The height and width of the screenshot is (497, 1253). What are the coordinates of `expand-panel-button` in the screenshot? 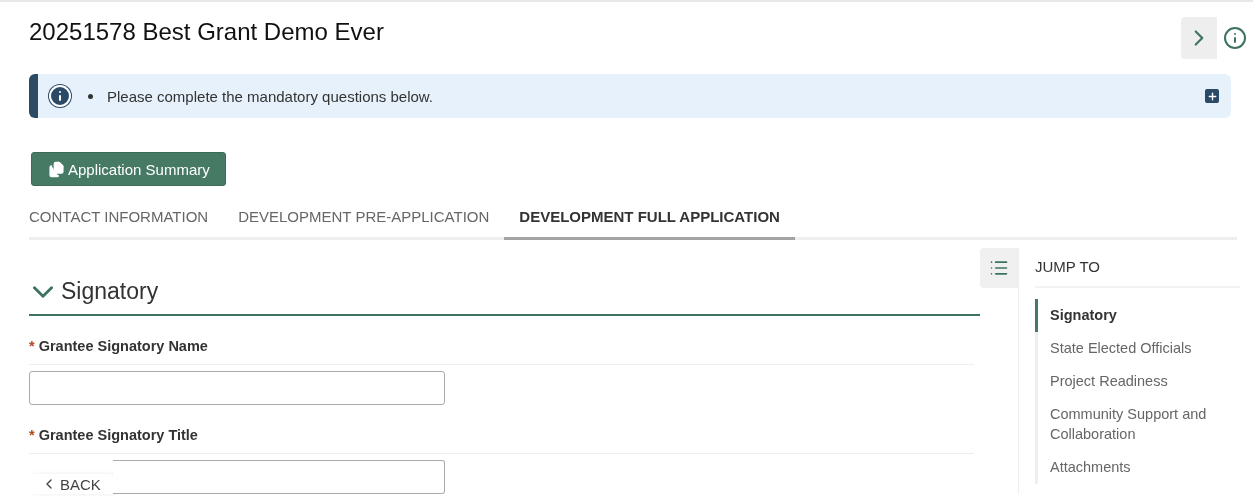 It's located at (1199, 38).